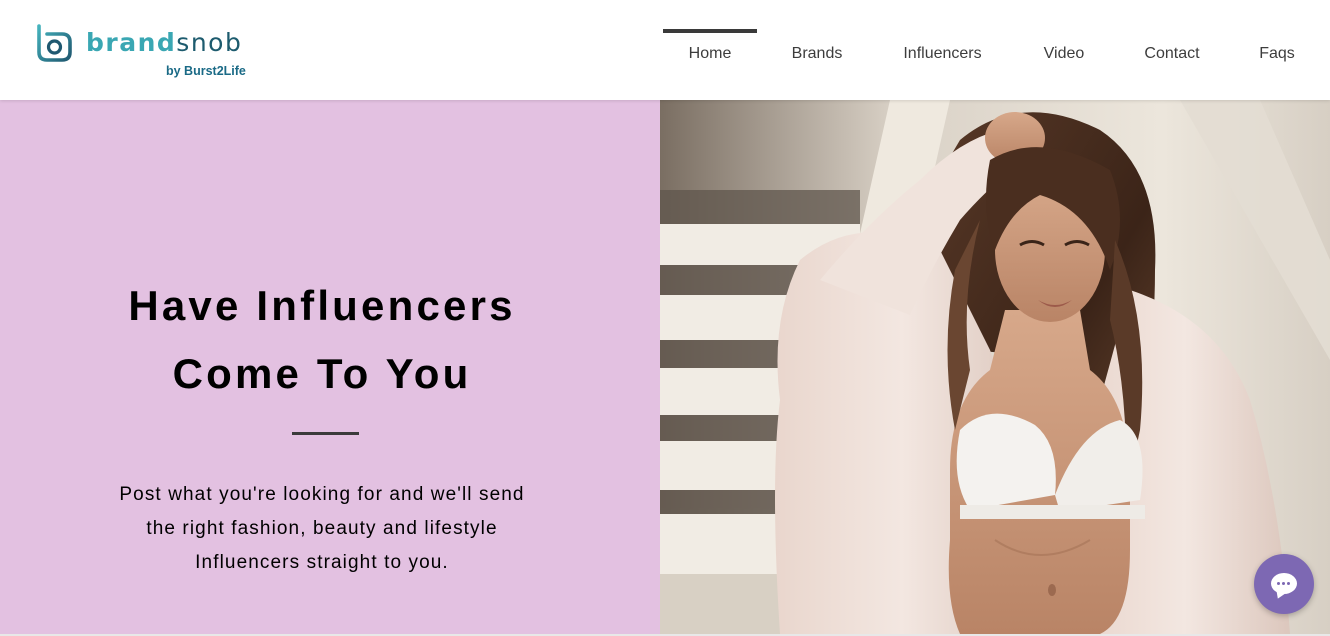  I want to click on hero-text-line3: Influencers straight to you., so click(322, 562).